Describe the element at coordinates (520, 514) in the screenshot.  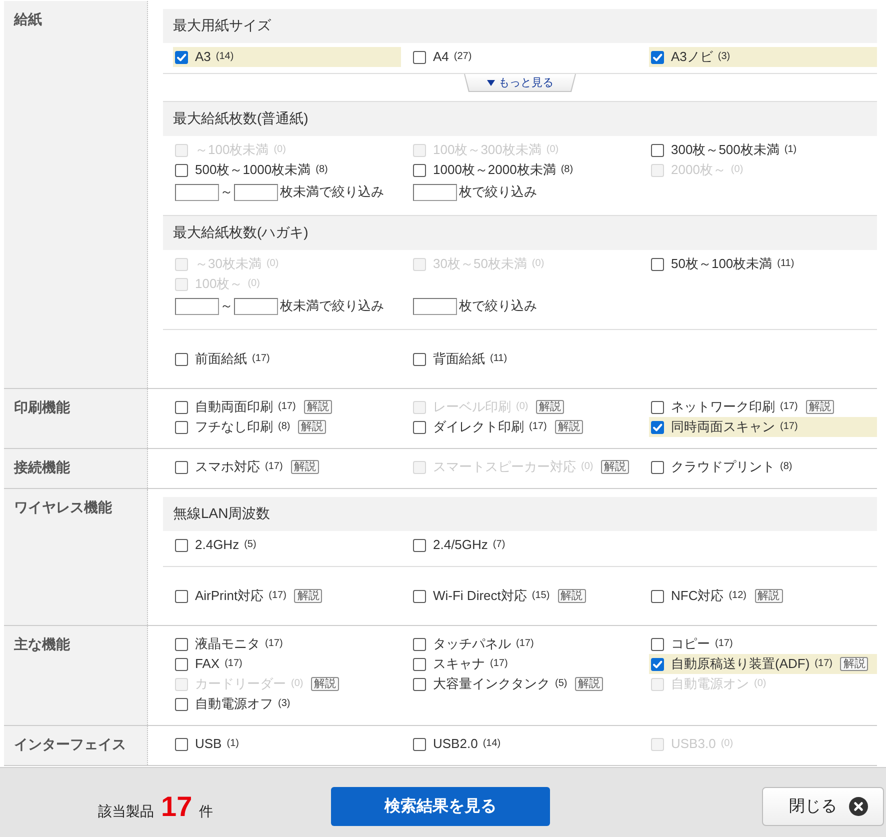
I see `group-title: 無線LAN周波数` at that location.